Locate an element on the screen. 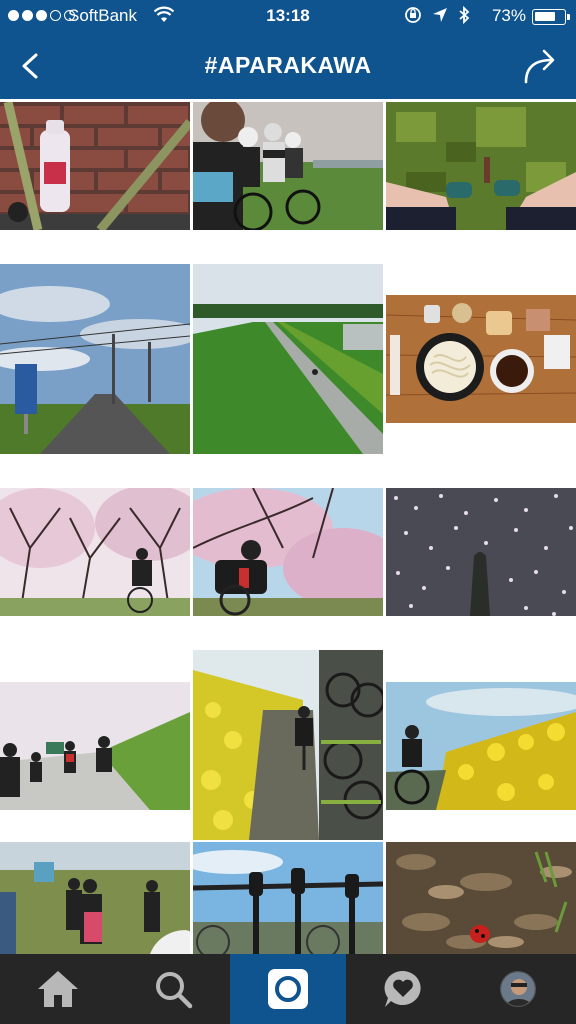 The image size is (576, 1024). status-time: 13:18 is located at coordinates (288, 15).